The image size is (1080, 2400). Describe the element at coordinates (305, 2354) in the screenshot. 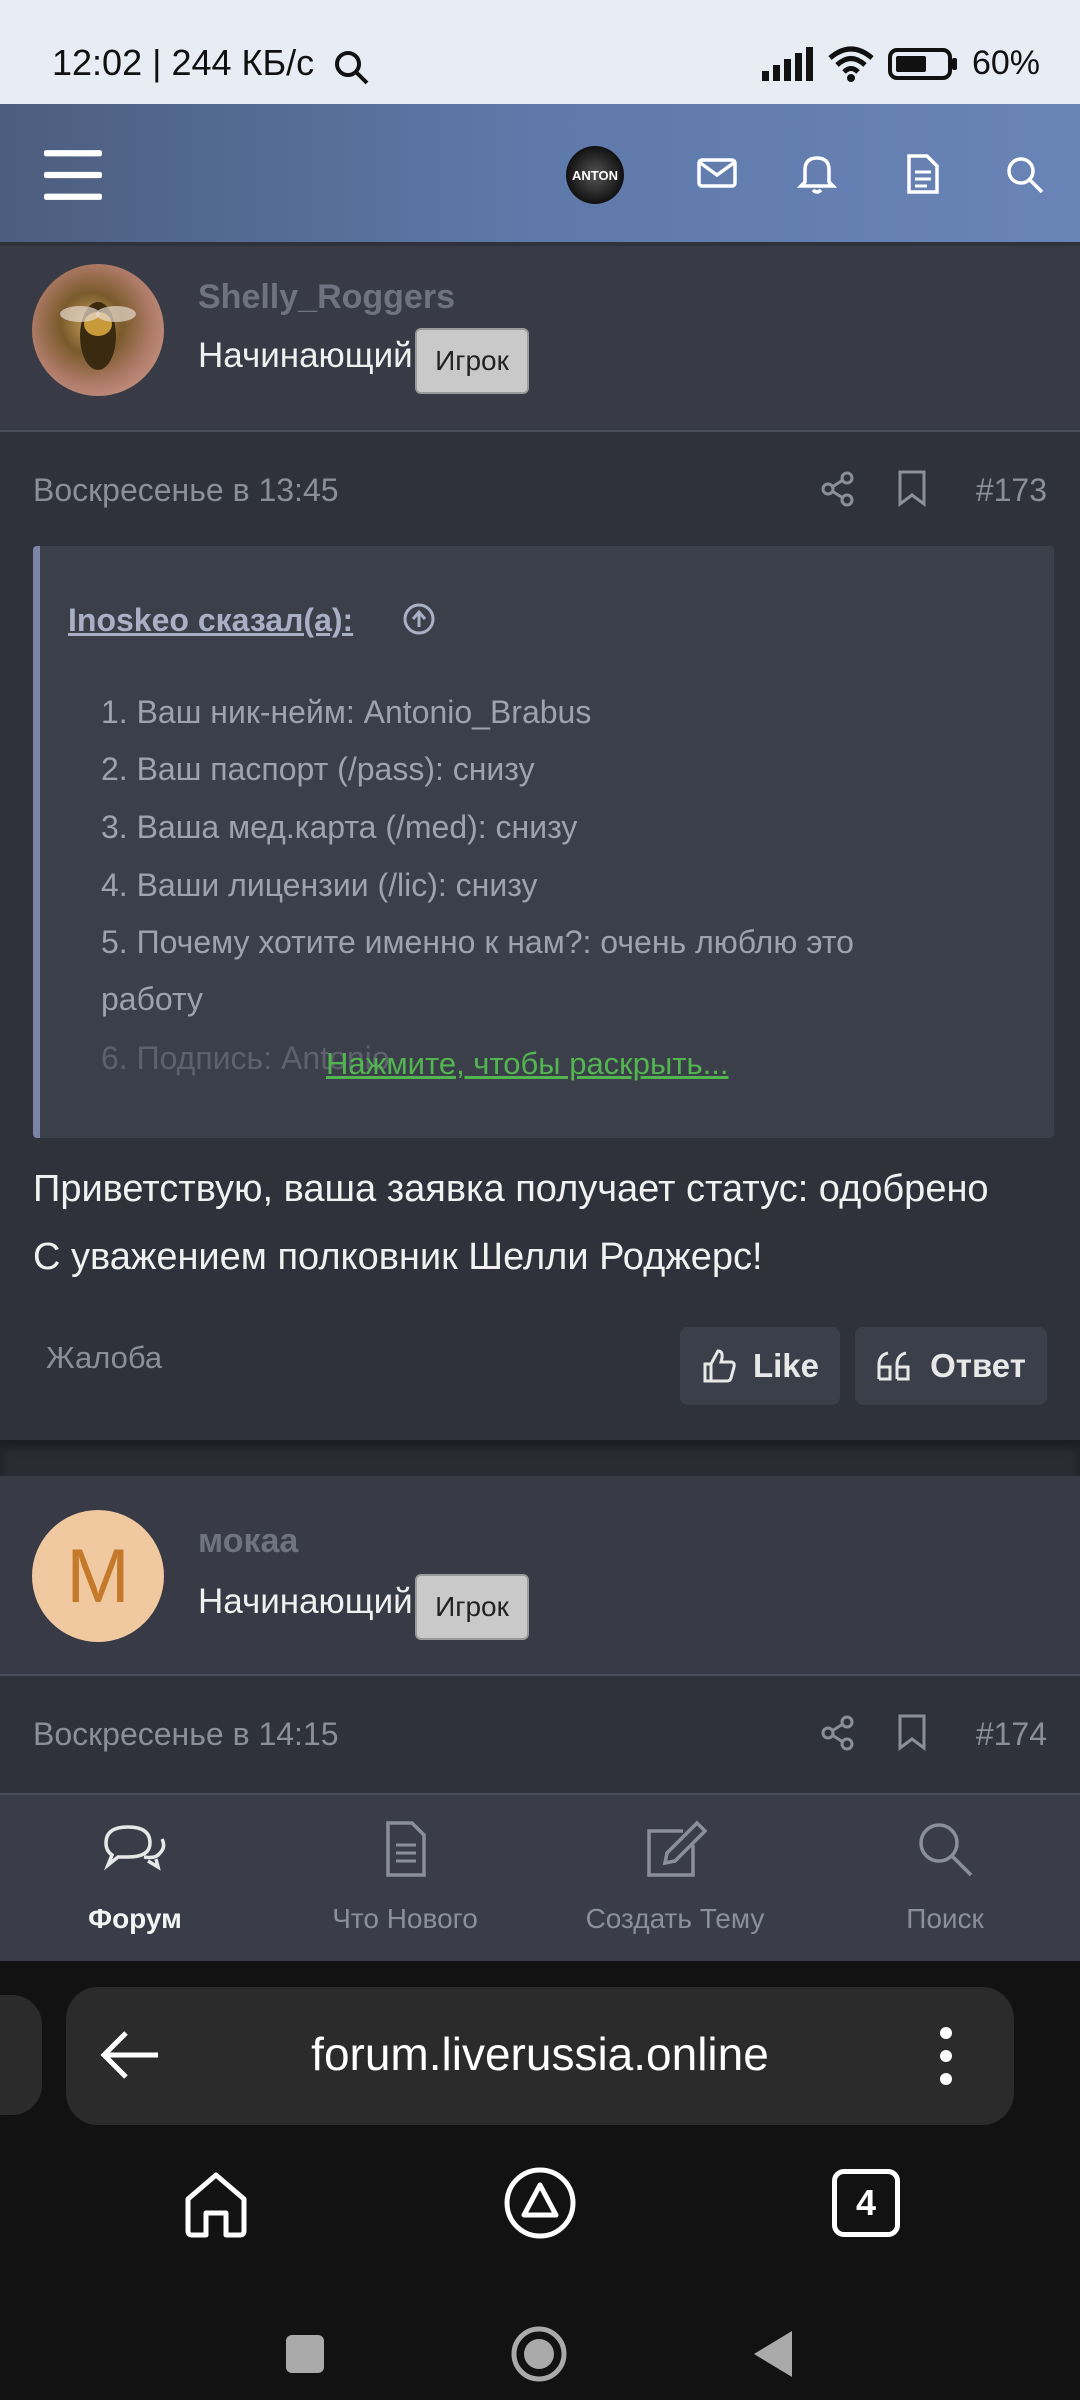

I see `recents-button` at that location.